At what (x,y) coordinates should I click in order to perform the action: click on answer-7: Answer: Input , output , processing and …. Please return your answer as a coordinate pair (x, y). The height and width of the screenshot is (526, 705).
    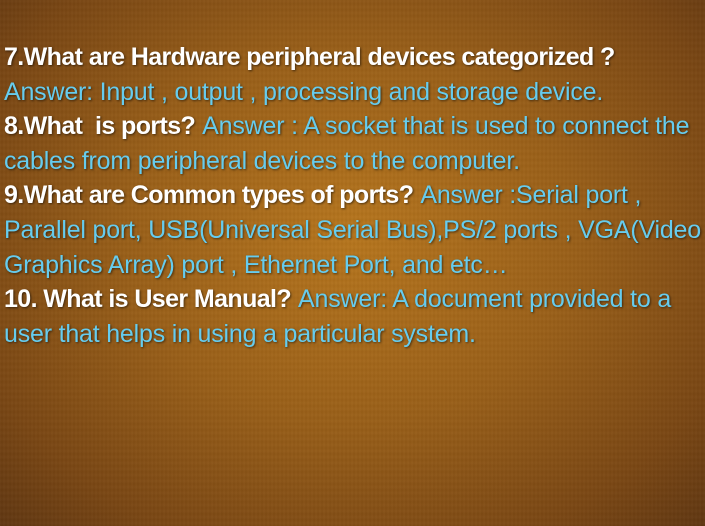
    Looking at the image, I should click on (304, 91).